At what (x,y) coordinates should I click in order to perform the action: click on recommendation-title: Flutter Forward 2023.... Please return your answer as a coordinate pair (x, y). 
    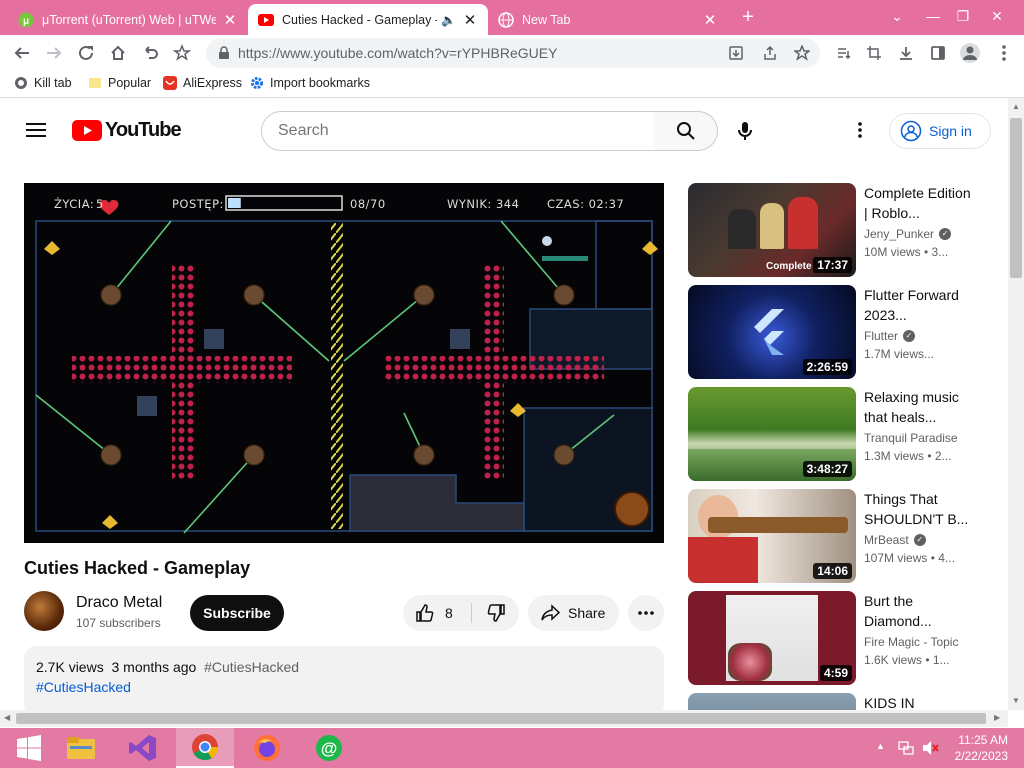
    Looking at the image, I should click on (919, 305).